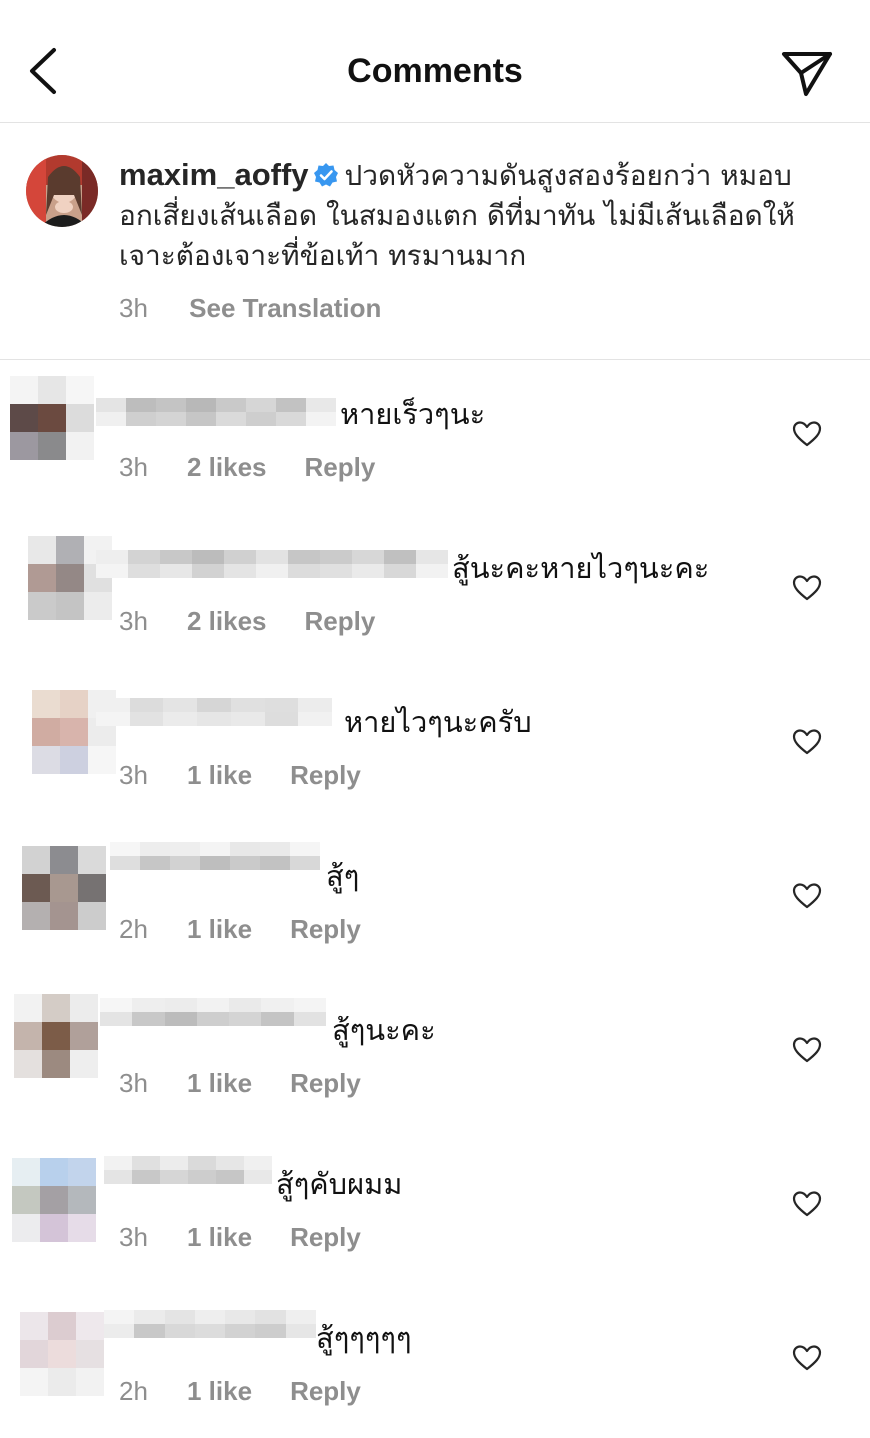  What do you see at coordinates (343, 876) in the screenshot?
I see `comment-text: สู้ๆ` at bounding box center [343, 876].